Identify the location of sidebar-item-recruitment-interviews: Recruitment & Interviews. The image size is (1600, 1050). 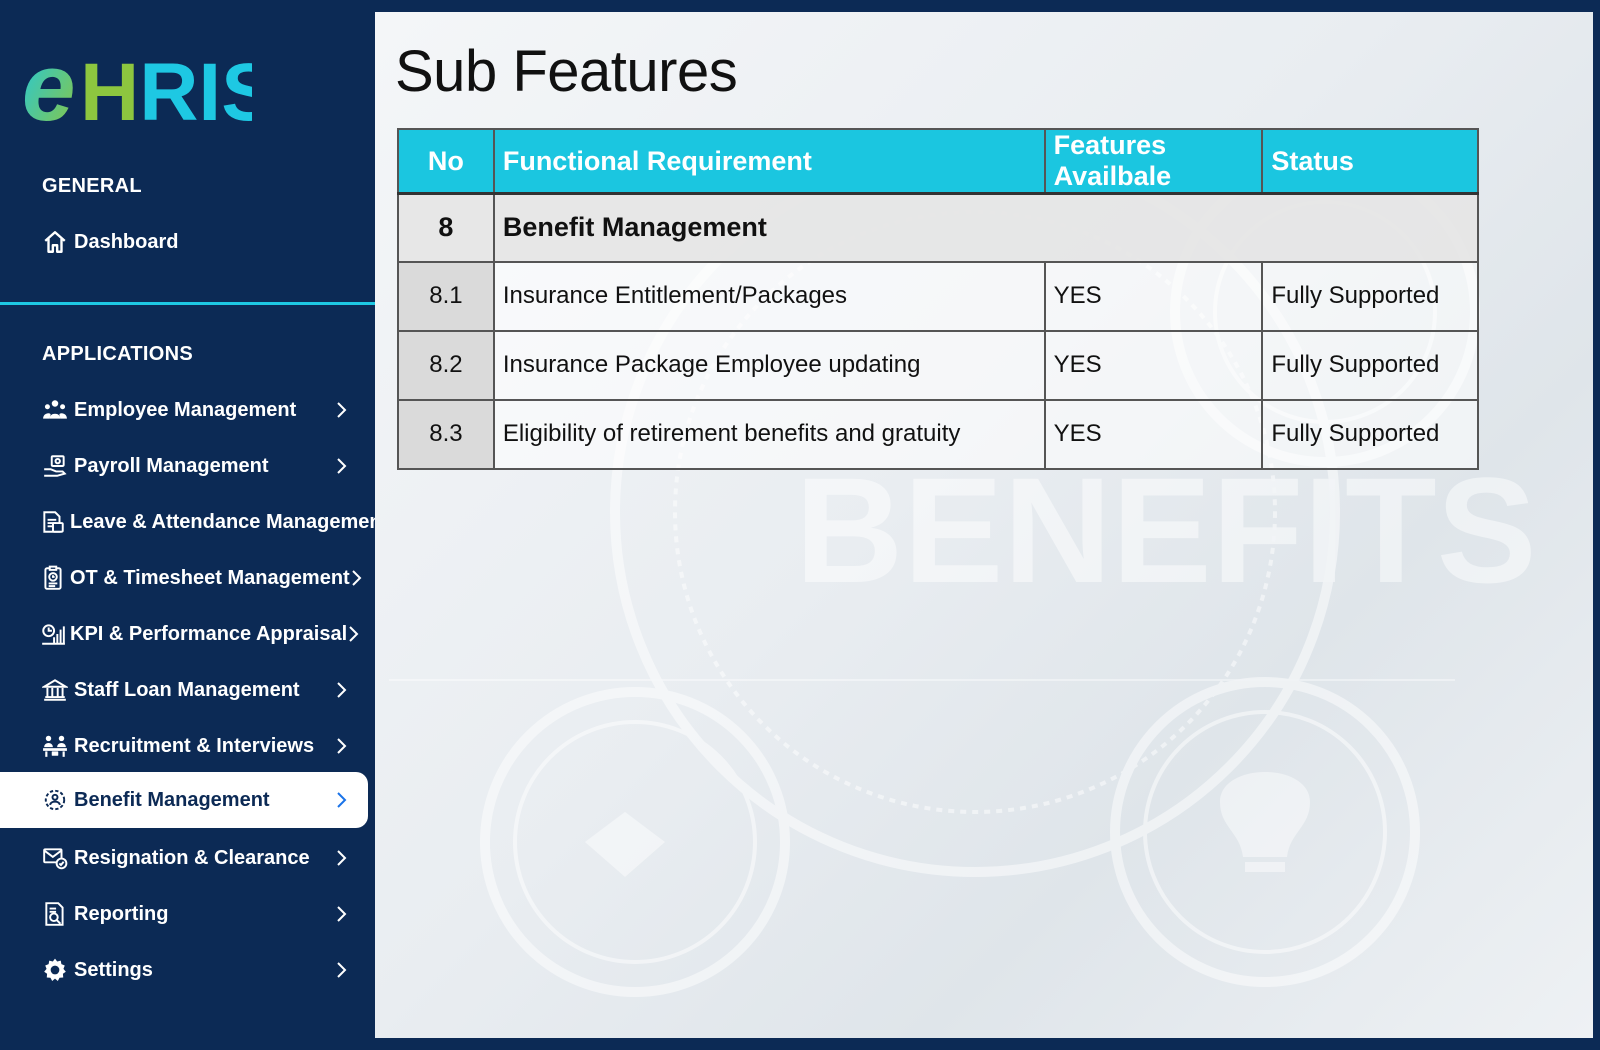
(184, 746).